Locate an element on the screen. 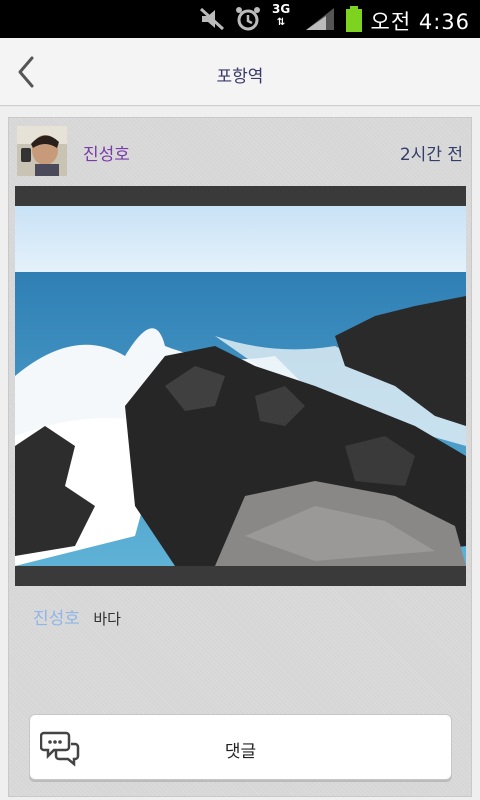 Image resolution: width=480 pixels, height=800 pixels. caption-text: 바다 is located at coordinates (107, 619).